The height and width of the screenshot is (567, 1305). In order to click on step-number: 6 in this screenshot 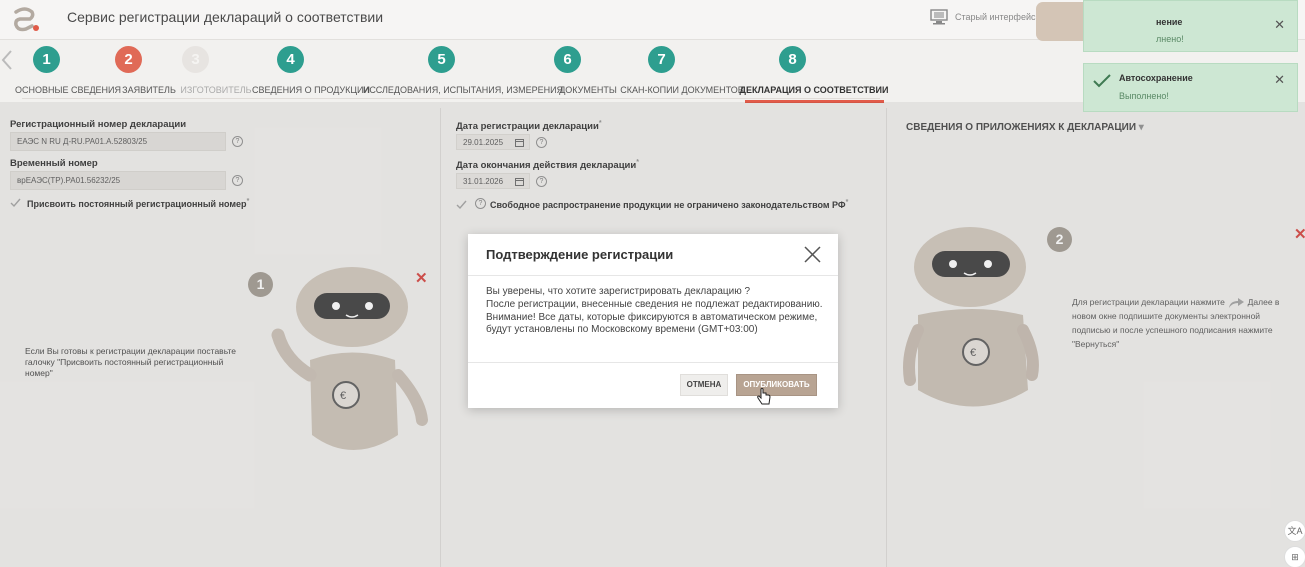, I will do `click(567, 59)`.